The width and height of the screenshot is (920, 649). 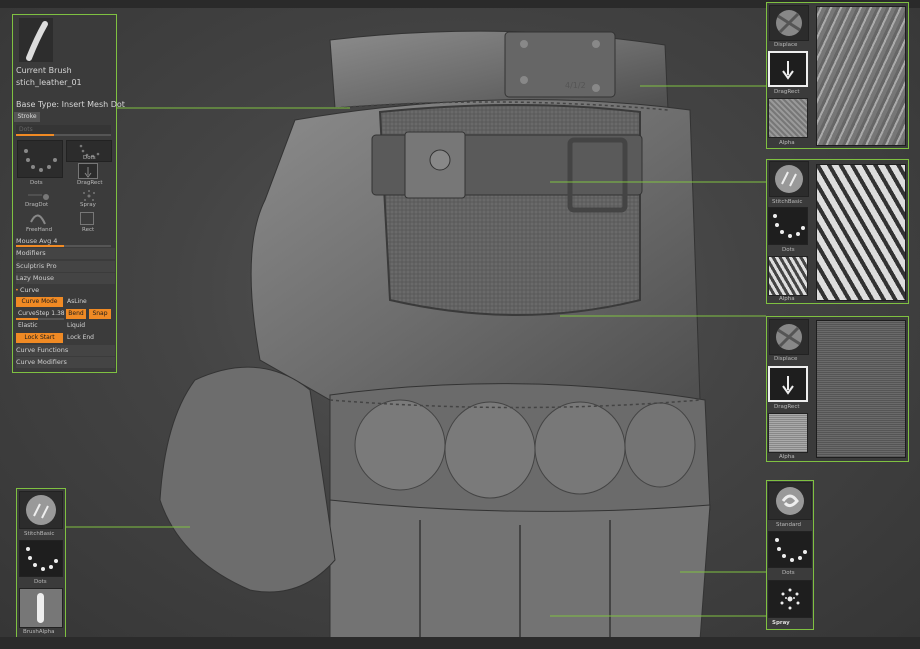 I want to click on stroke-field: Dots, so click(x=63, y=129).